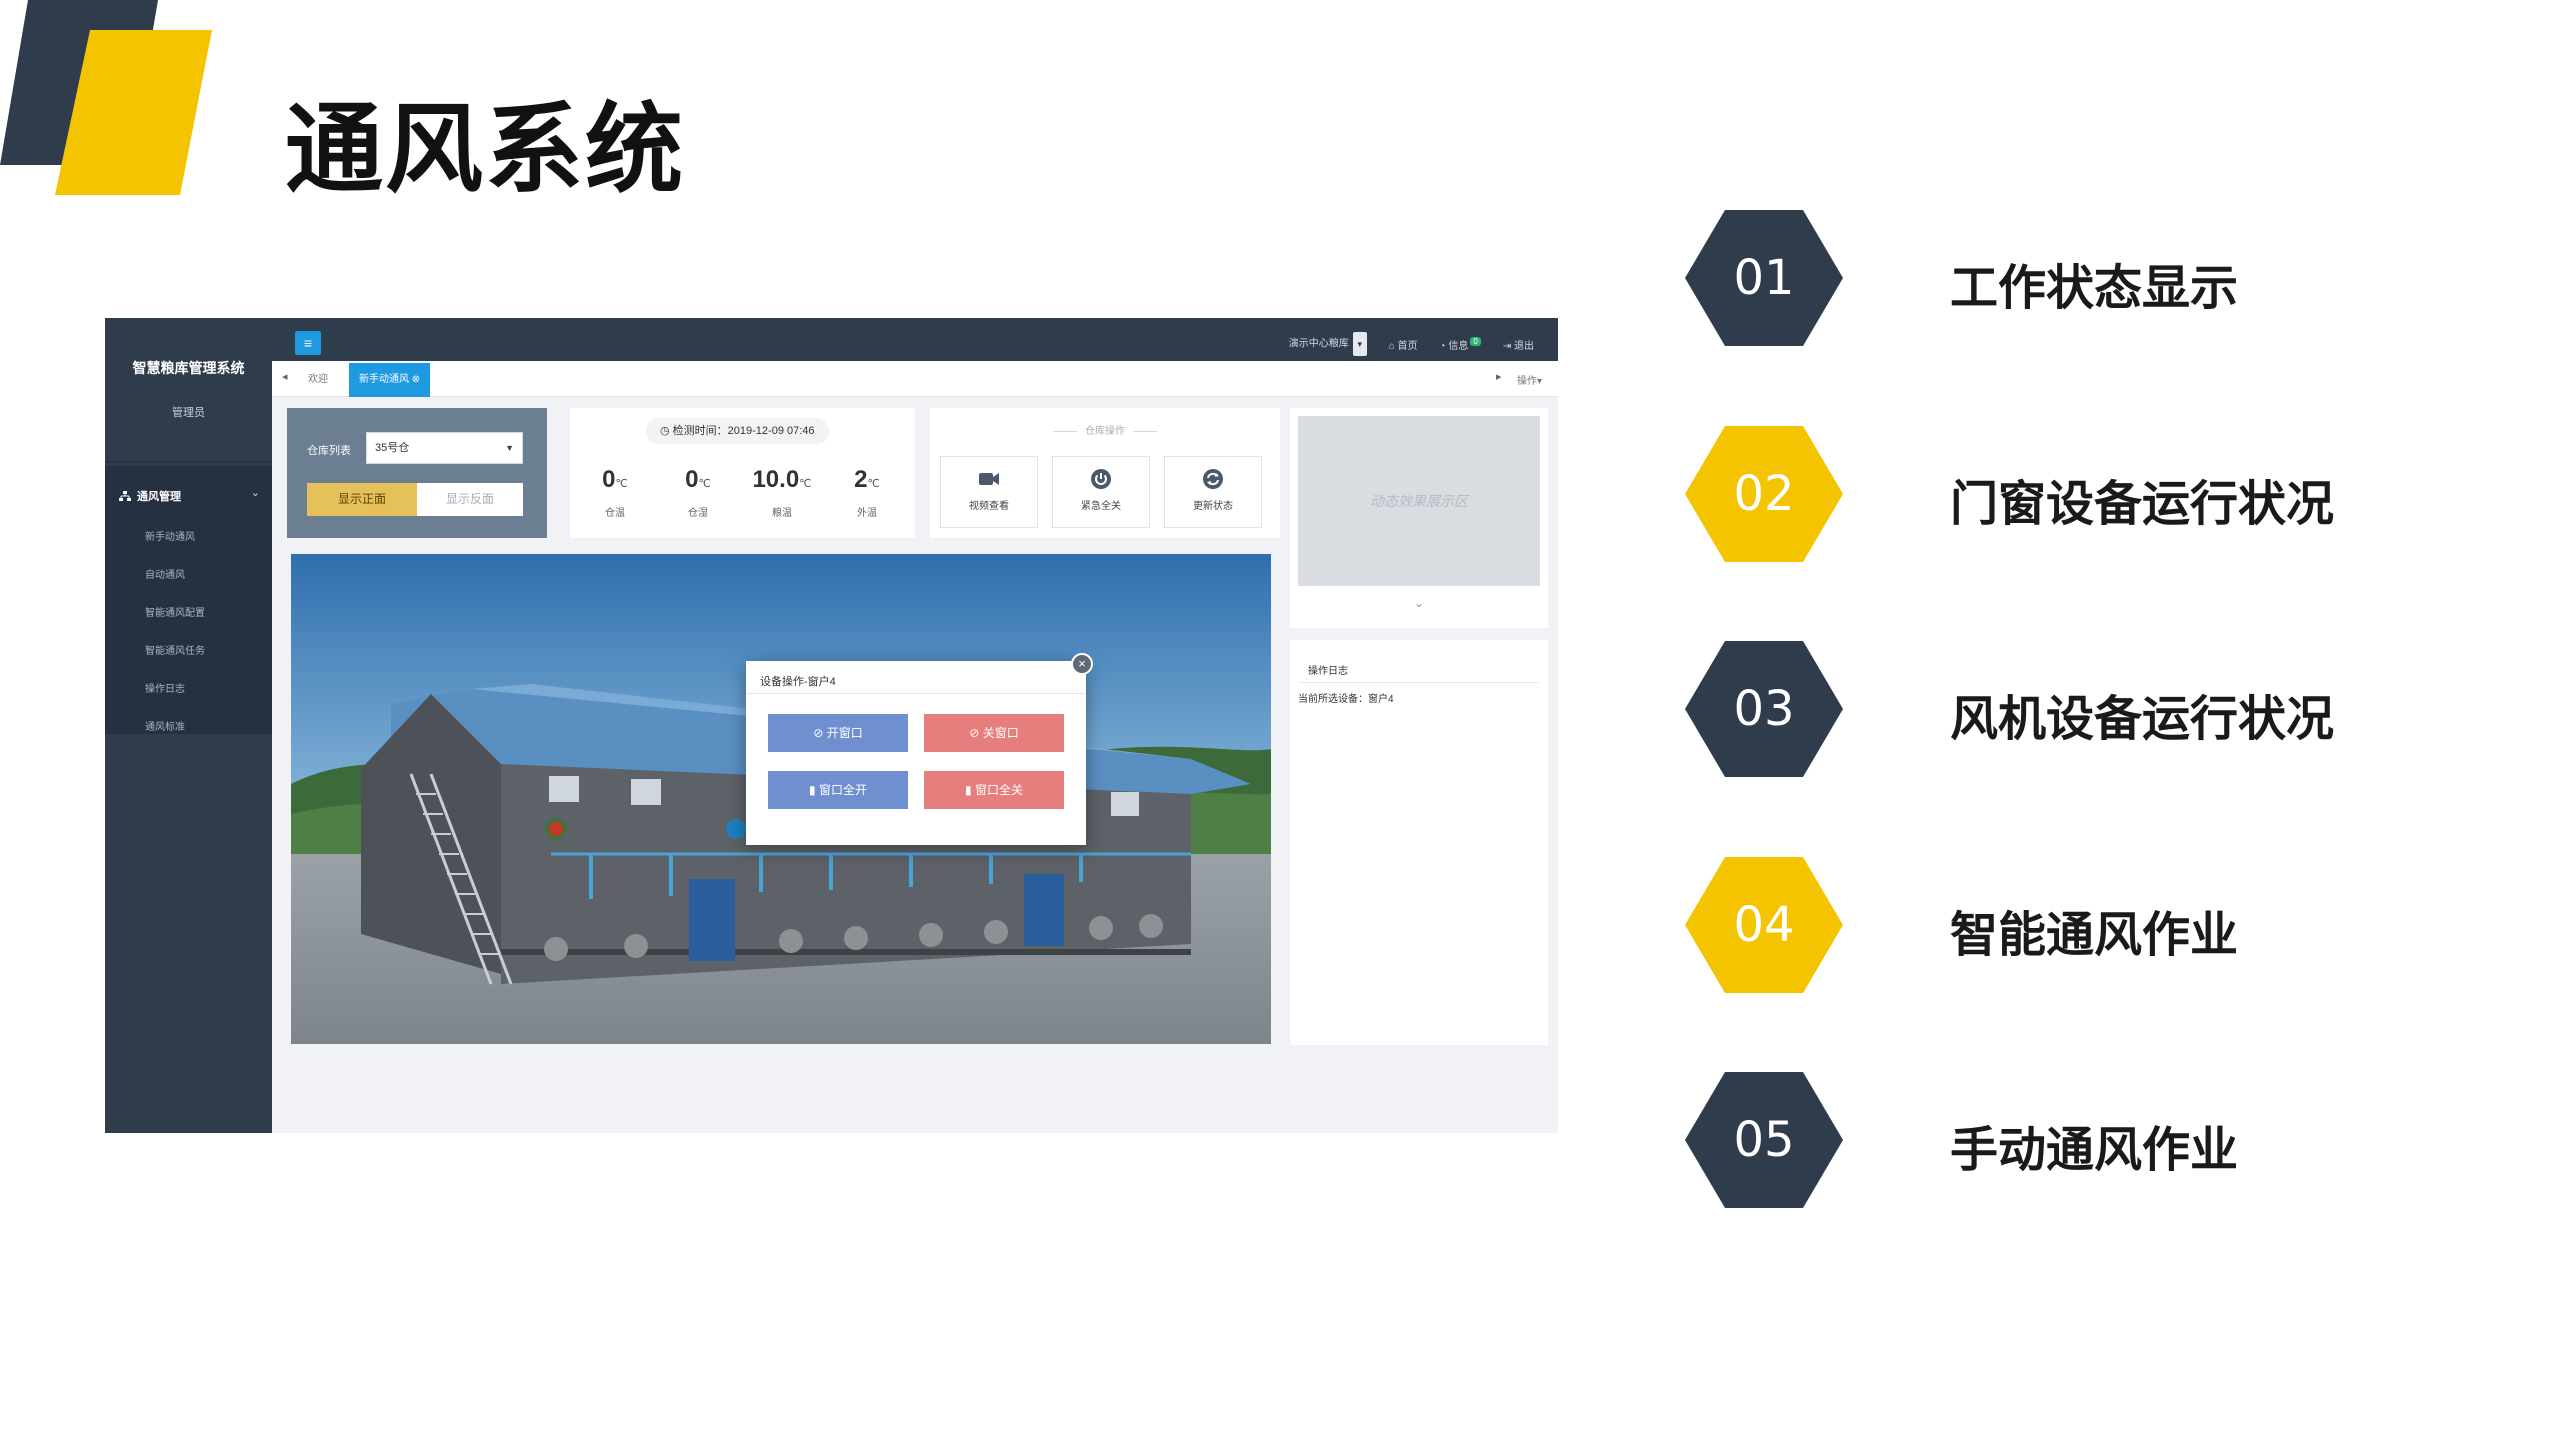  I want to click on feature-number: 04, so click(1764, 925).